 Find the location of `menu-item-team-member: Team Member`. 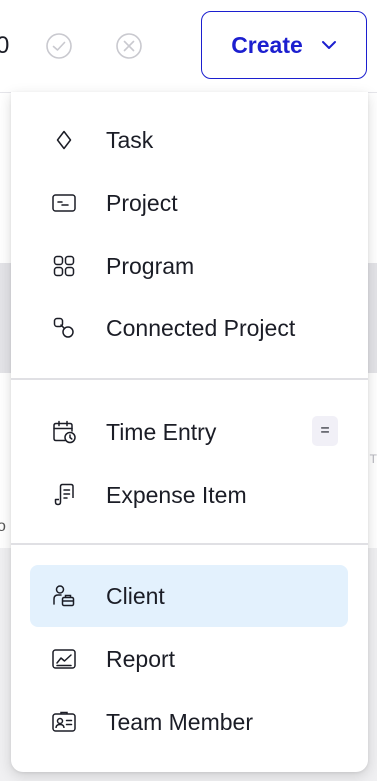

menu-item-team-member: Team Member is located at coordinates (189, 722).